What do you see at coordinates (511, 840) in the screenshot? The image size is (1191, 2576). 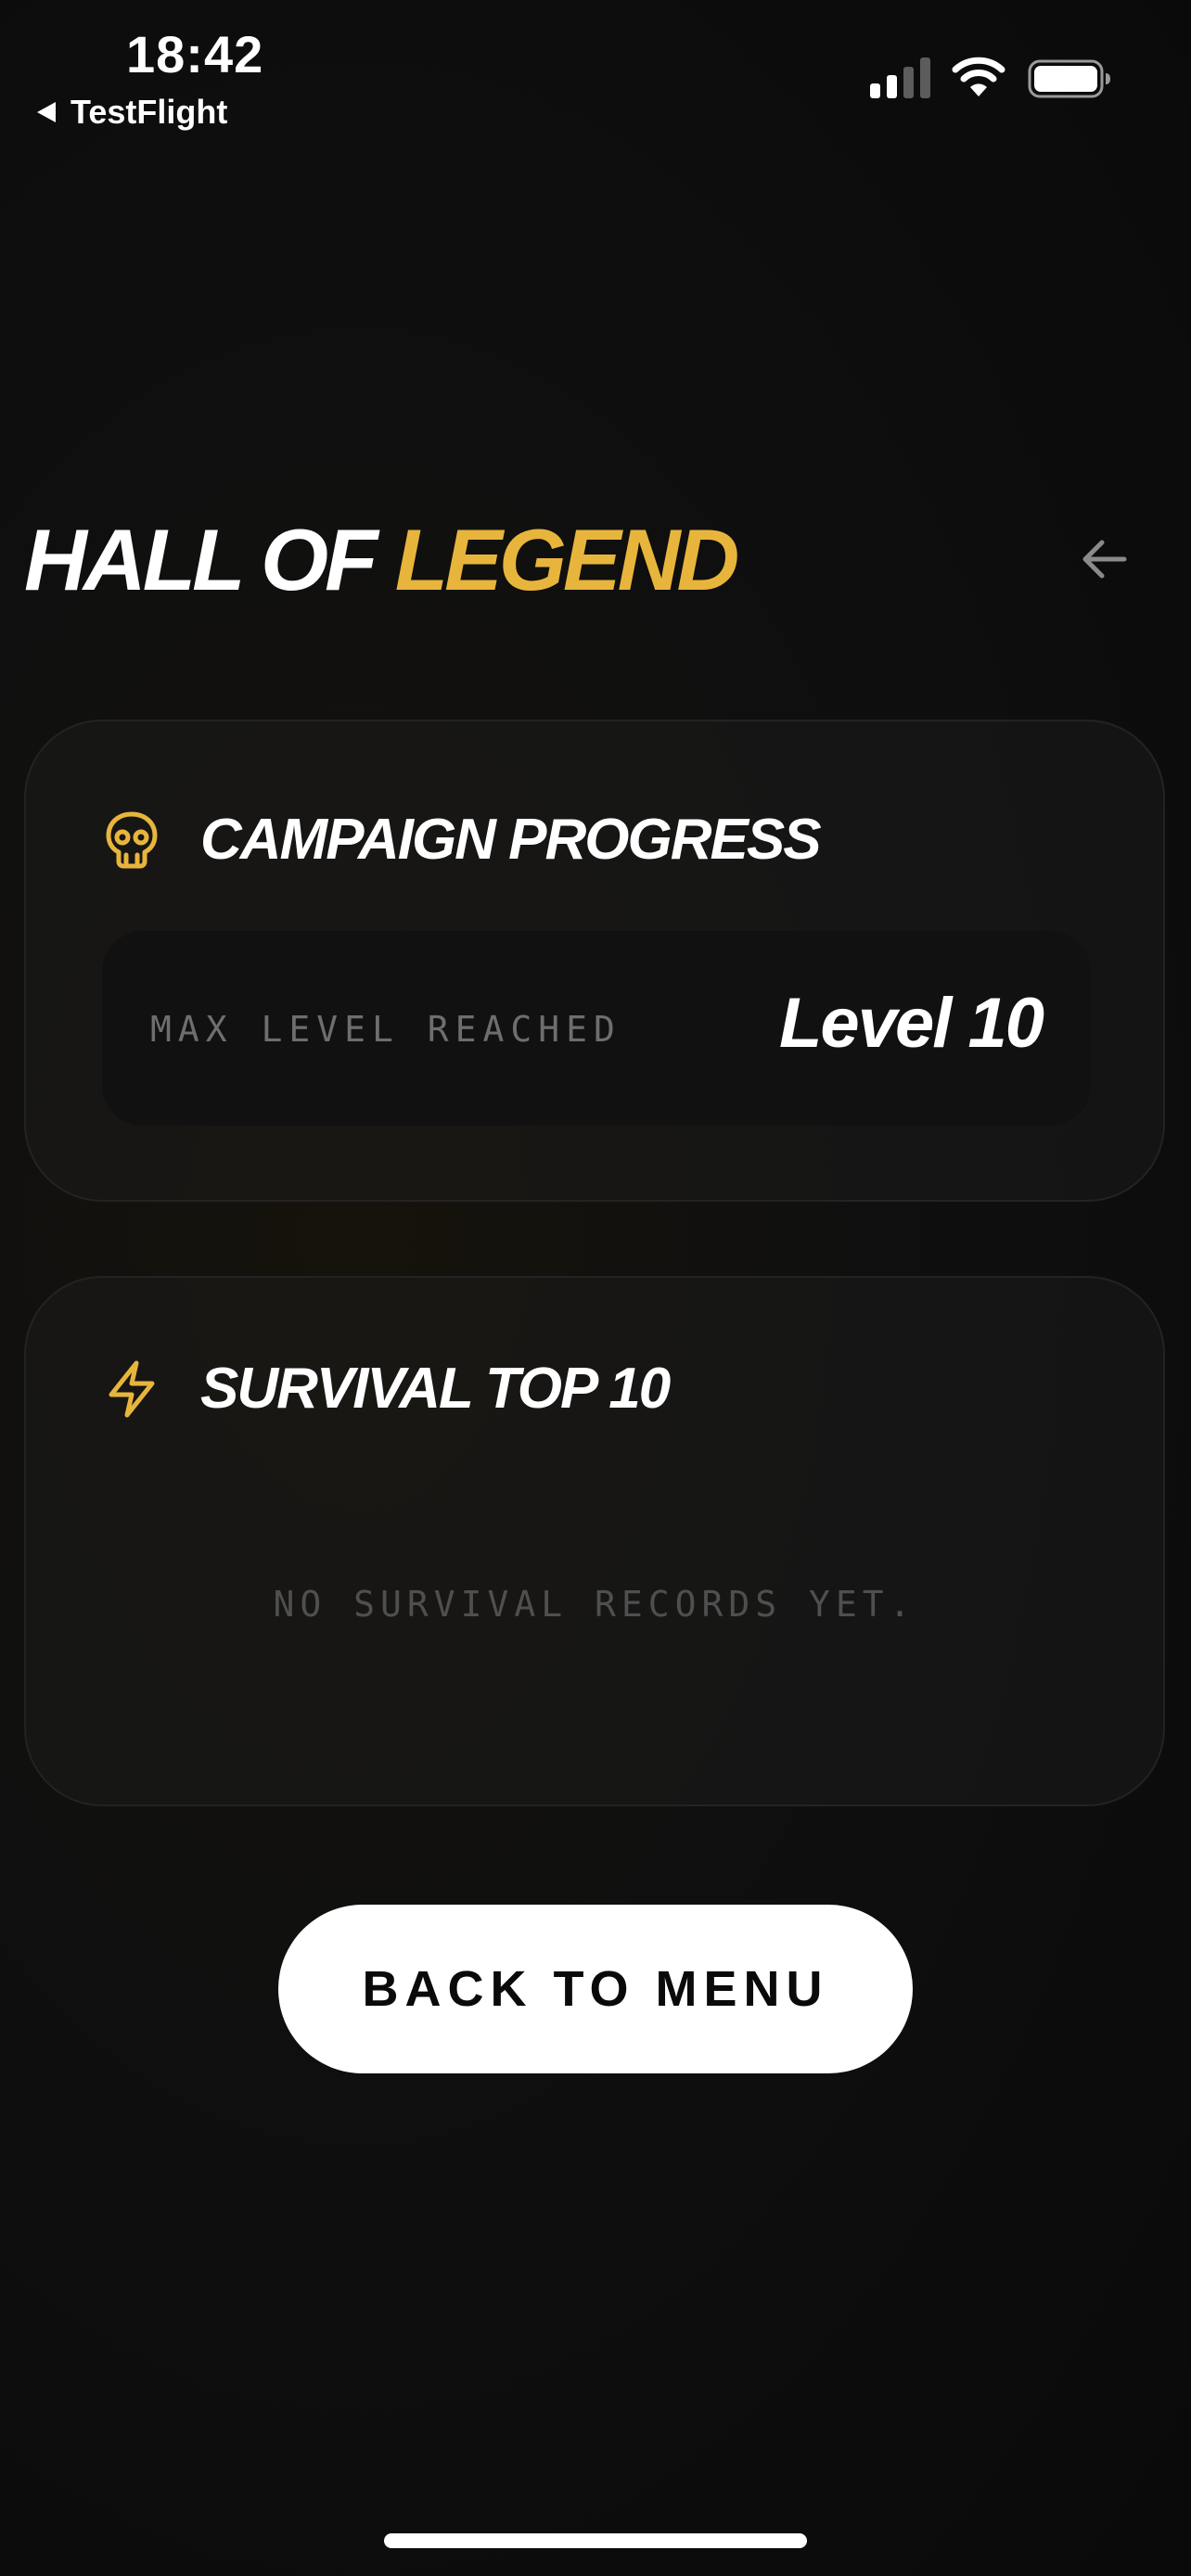 I see `campaign-card-title: CAMPAIGN PROGRESS` at bounding box center [511, 840].